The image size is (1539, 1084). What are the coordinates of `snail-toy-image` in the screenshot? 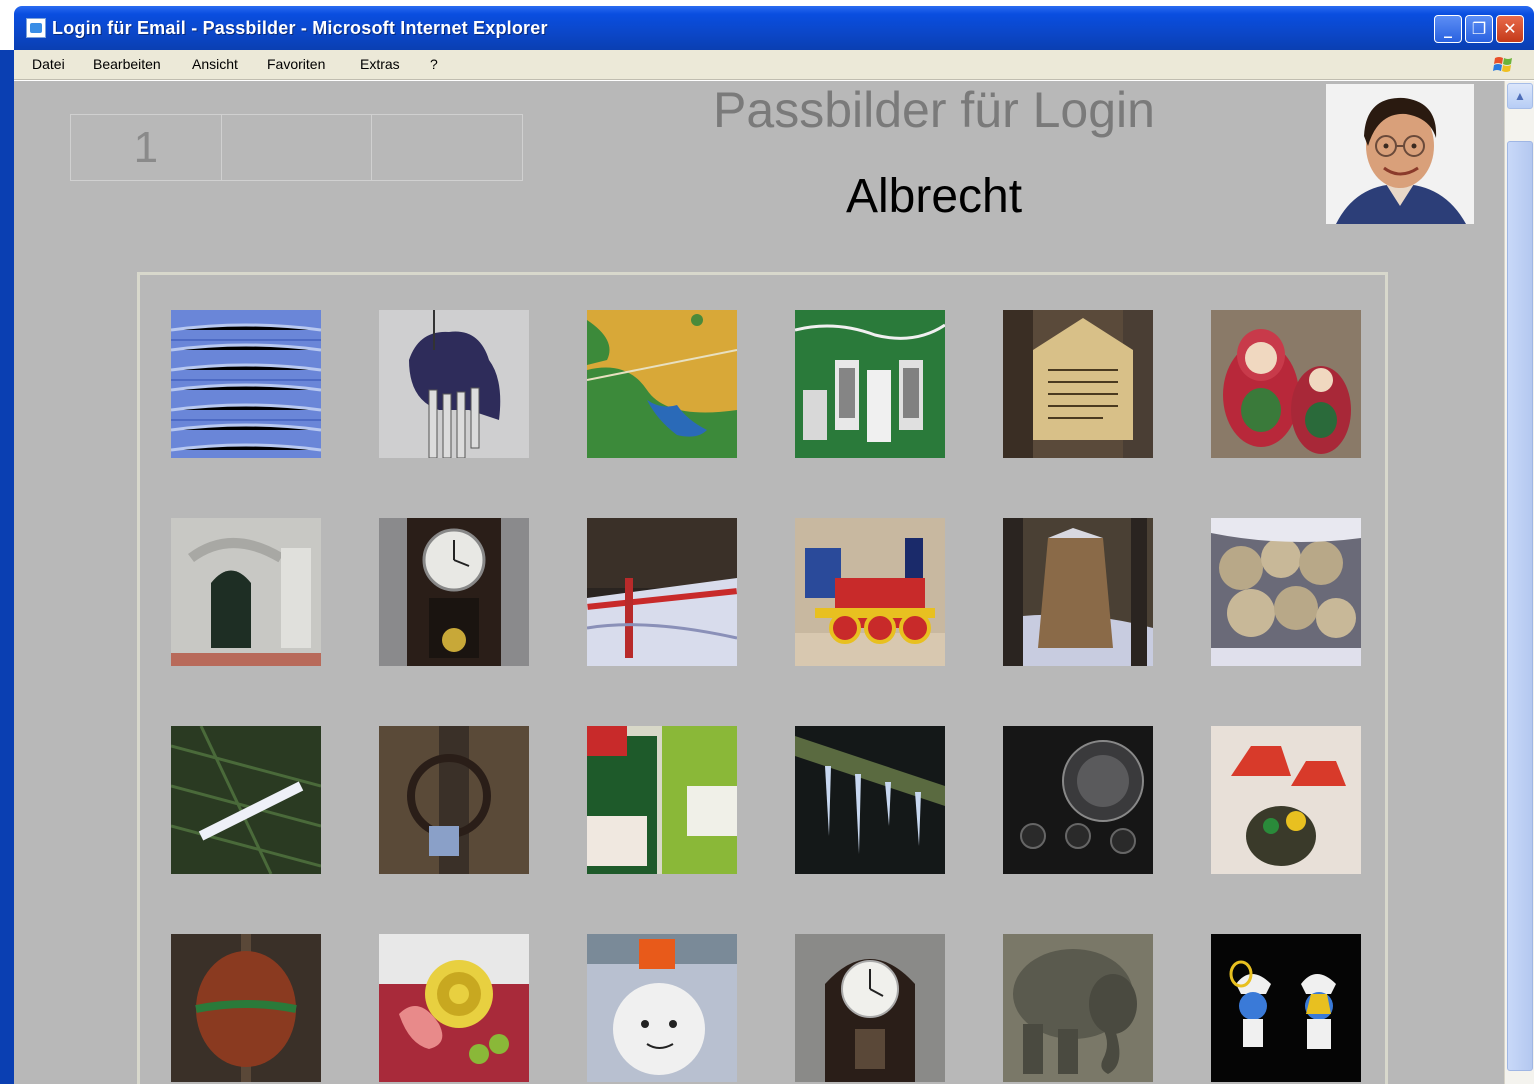 It's located at (454, 1008).